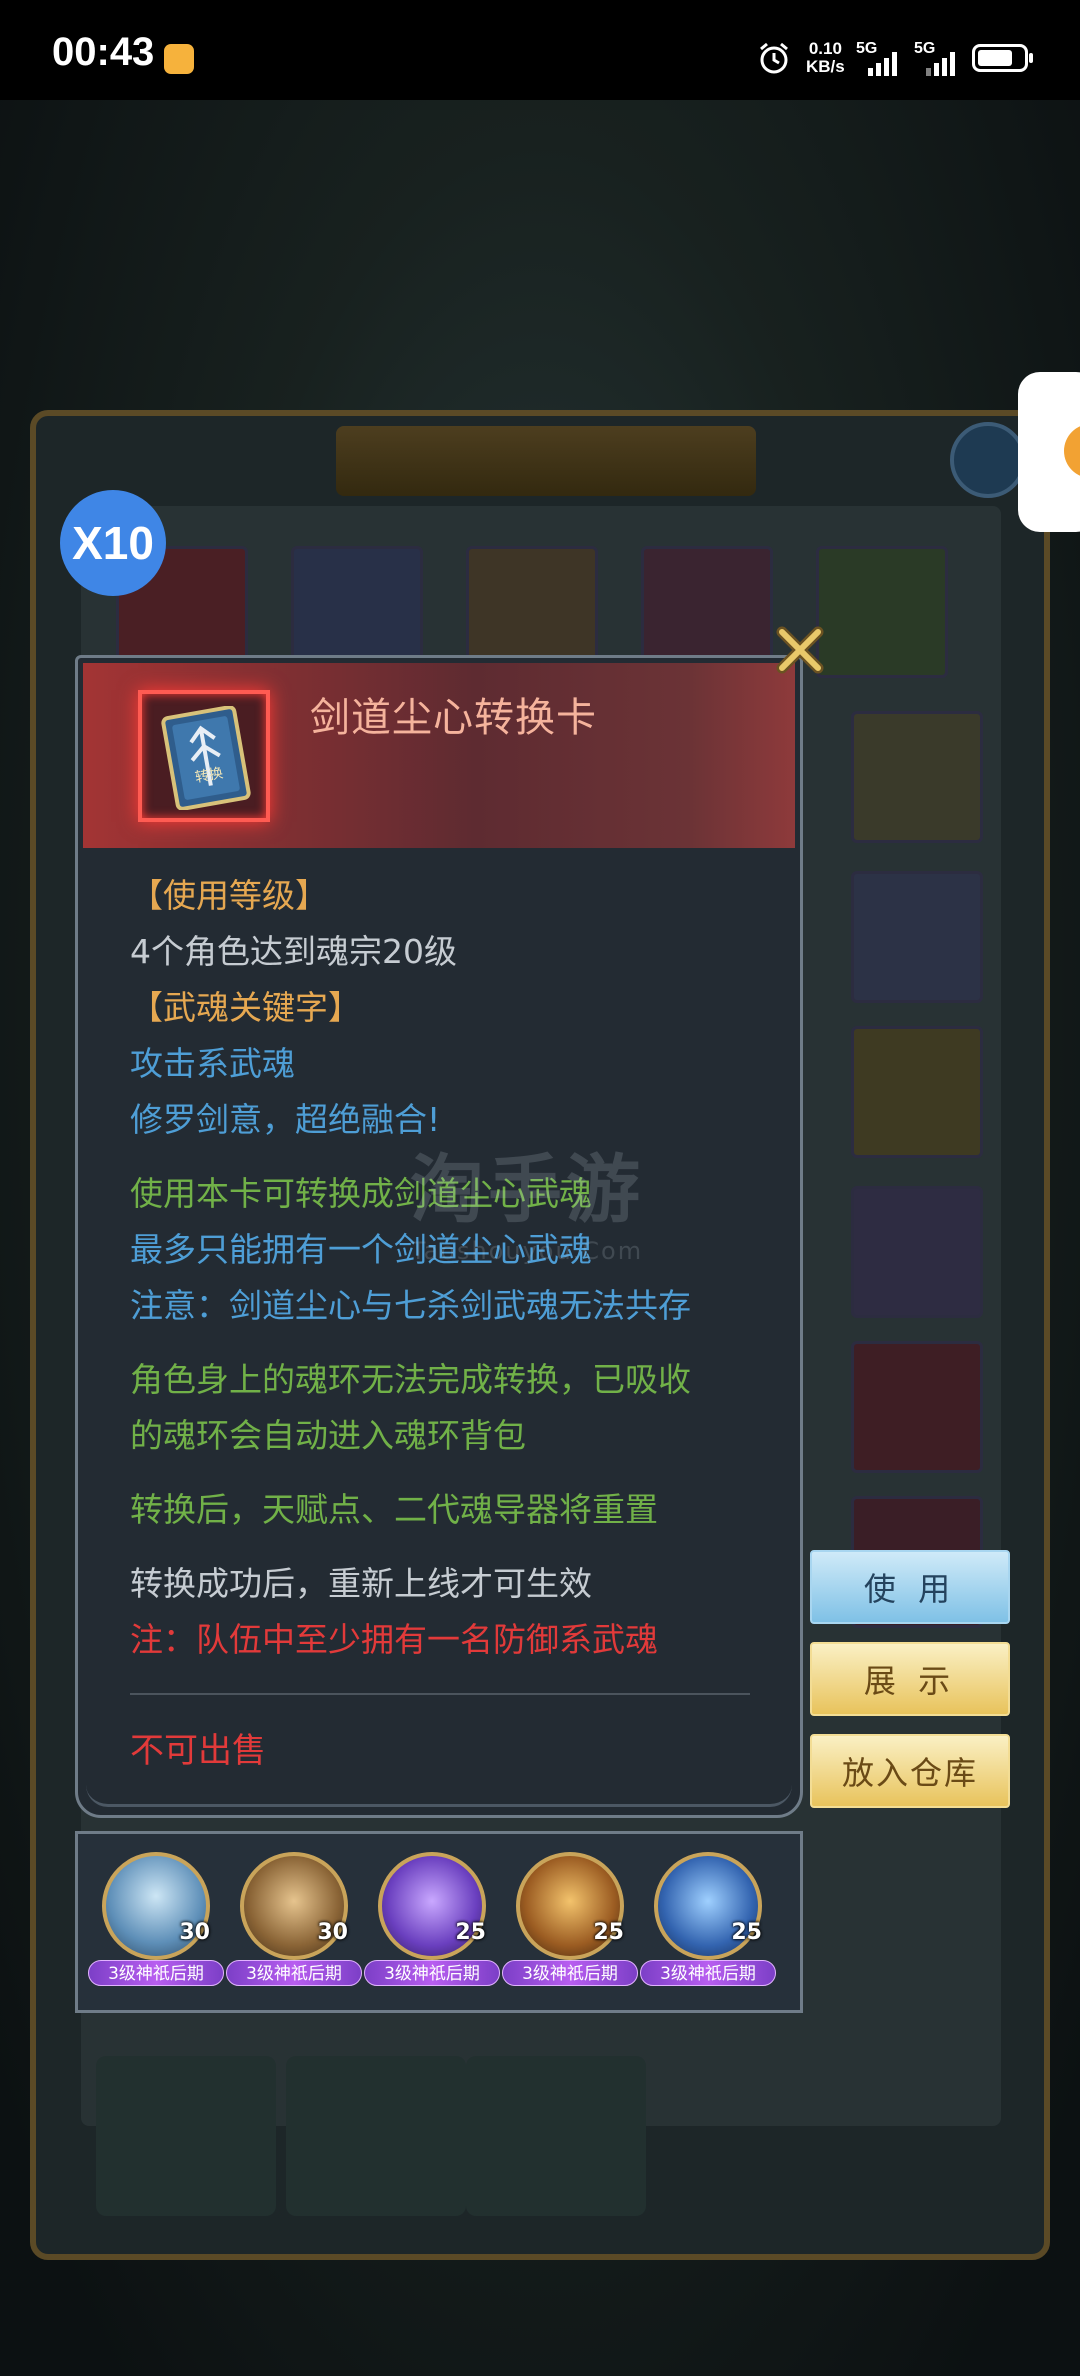 Image resolution: width=1080 pixels, height=2376 pixels. What do you see at coordinates (198, 1751) in the screenshot?
I see `not-sellable-label: 不可出售` at bounding box center [198, 1751].